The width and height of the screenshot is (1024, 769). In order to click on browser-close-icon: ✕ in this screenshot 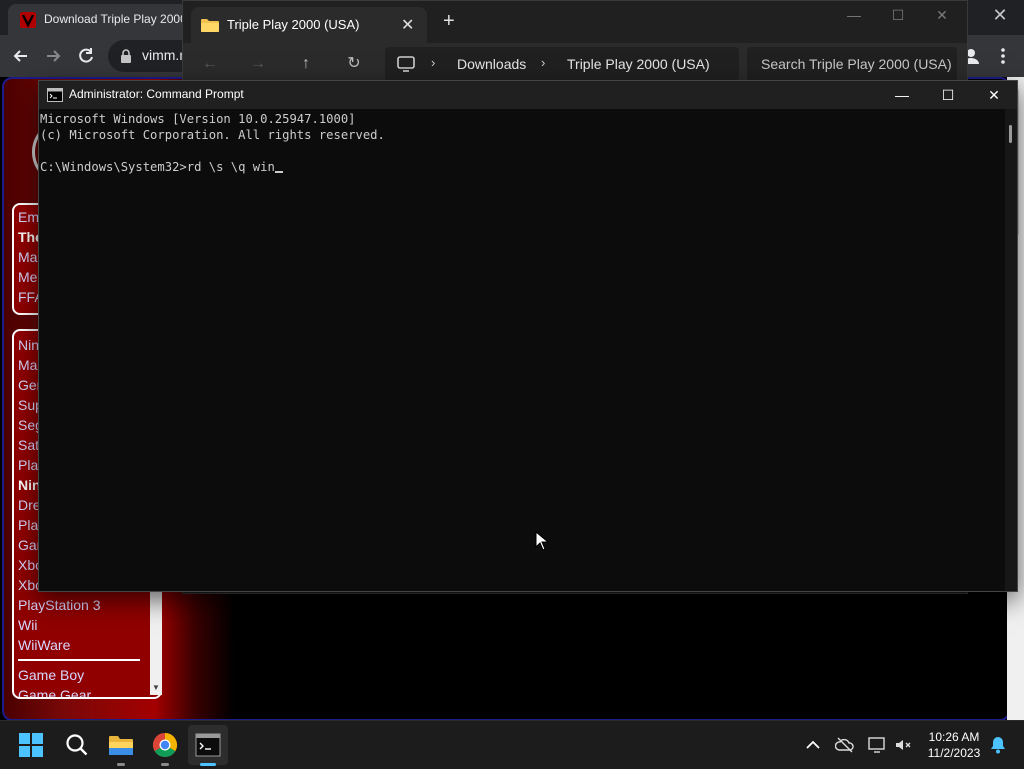, I will do `click(1000, 15)`.